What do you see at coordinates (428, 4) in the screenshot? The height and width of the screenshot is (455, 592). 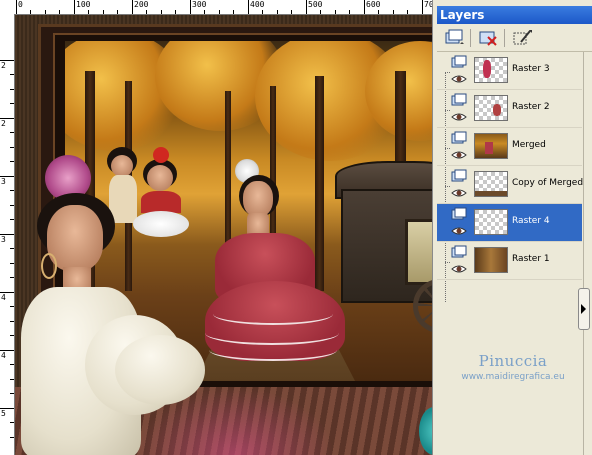 I see `ruler-label: 70` at bounding box center [428, 4].